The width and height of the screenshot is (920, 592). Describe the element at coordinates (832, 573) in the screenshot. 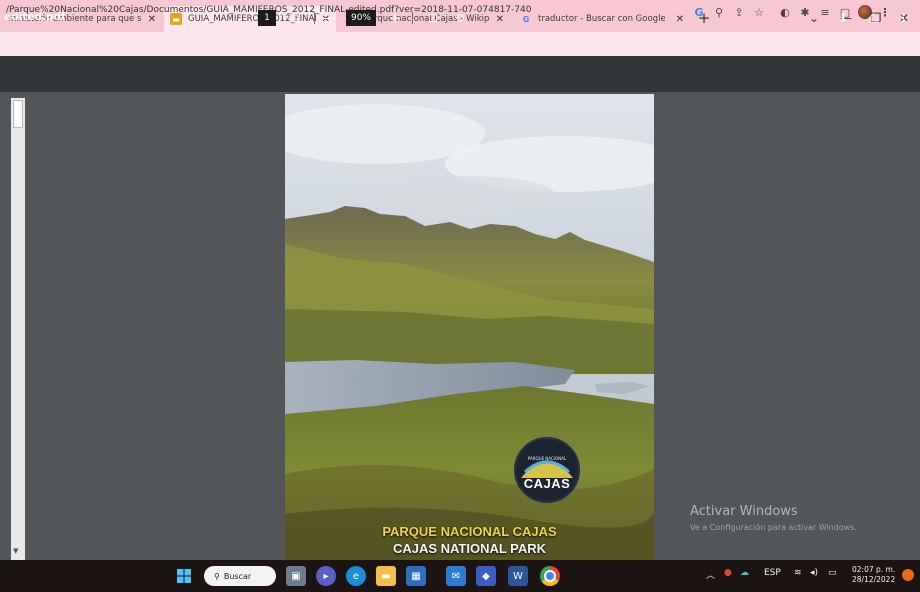

I see `battery-icon: ▭` at that location.